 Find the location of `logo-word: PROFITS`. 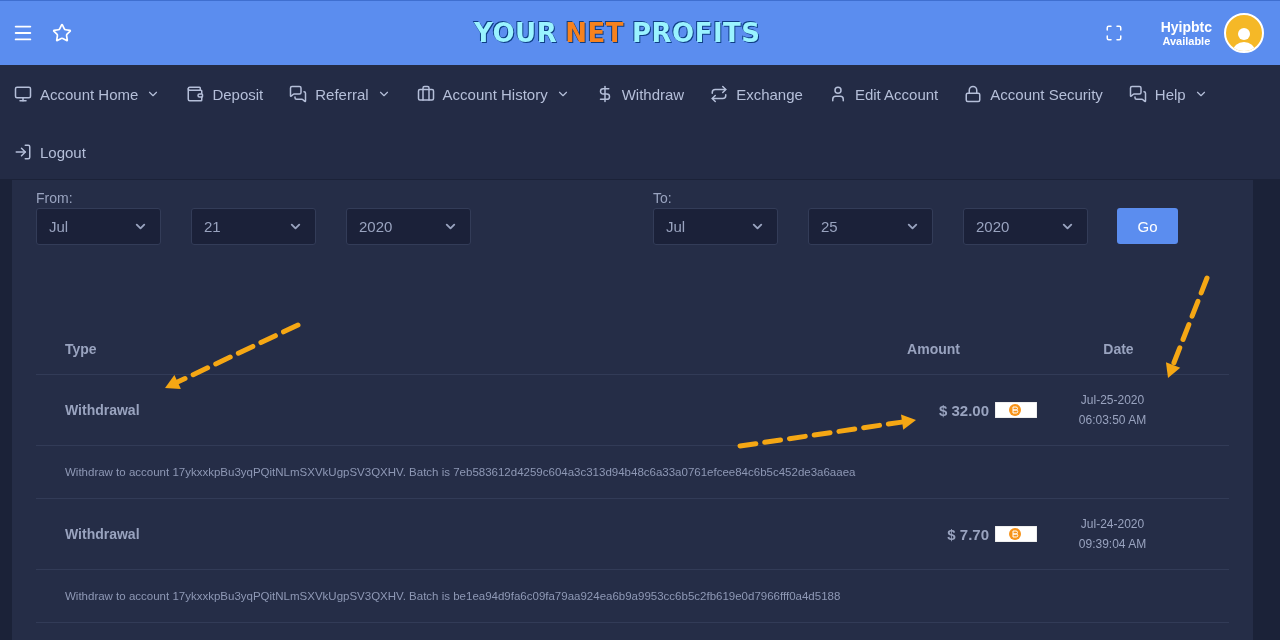

logo-word: PROFITS is located at coordinates (696, 33).